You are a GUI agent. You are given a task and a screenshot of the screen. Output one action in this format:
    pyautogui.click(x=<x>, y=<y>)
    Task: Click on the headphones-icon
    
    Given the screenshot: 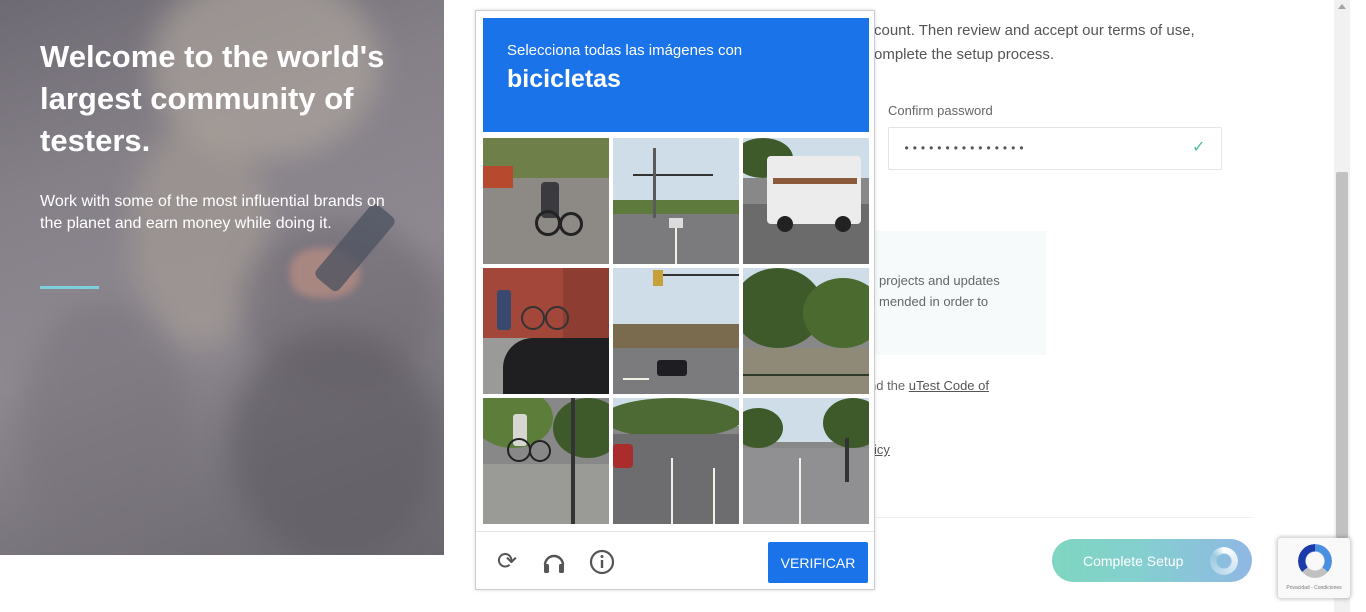 What is the action you would take?
    pyautogui.click(x=554, y=562)
    